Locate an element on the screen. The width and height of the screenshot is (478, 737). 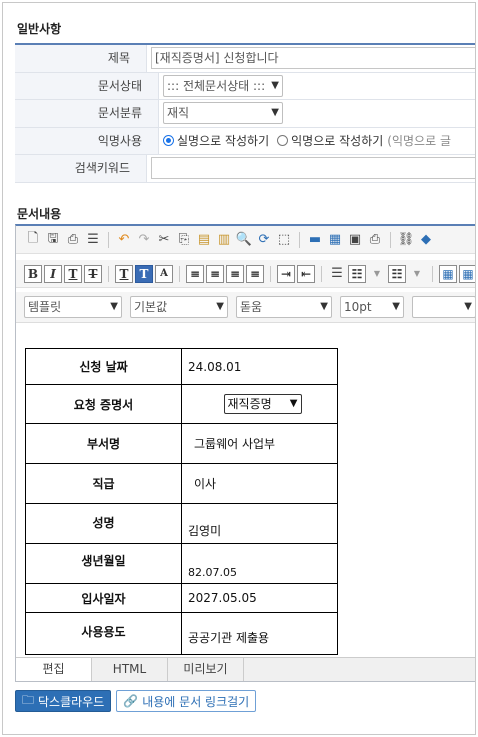
bottom-actions: 🗀 닥스클라우드 🔗 내용에 문서 링크걸기 is located at coordinates (136, 701).